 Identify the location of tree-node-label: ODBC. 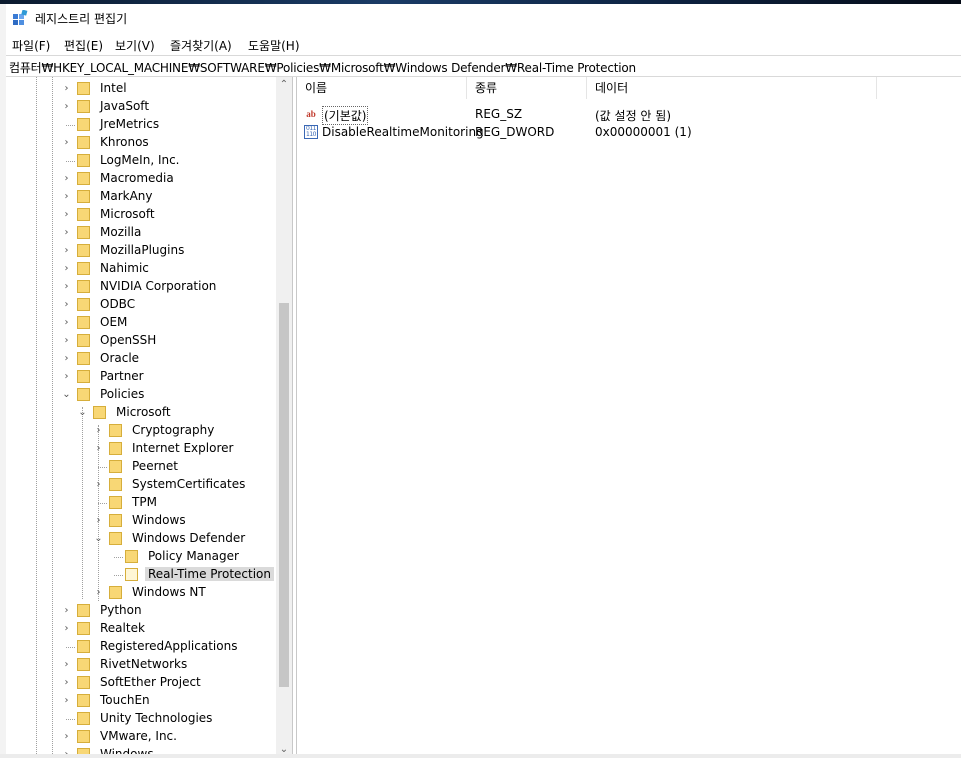
(117, 304).